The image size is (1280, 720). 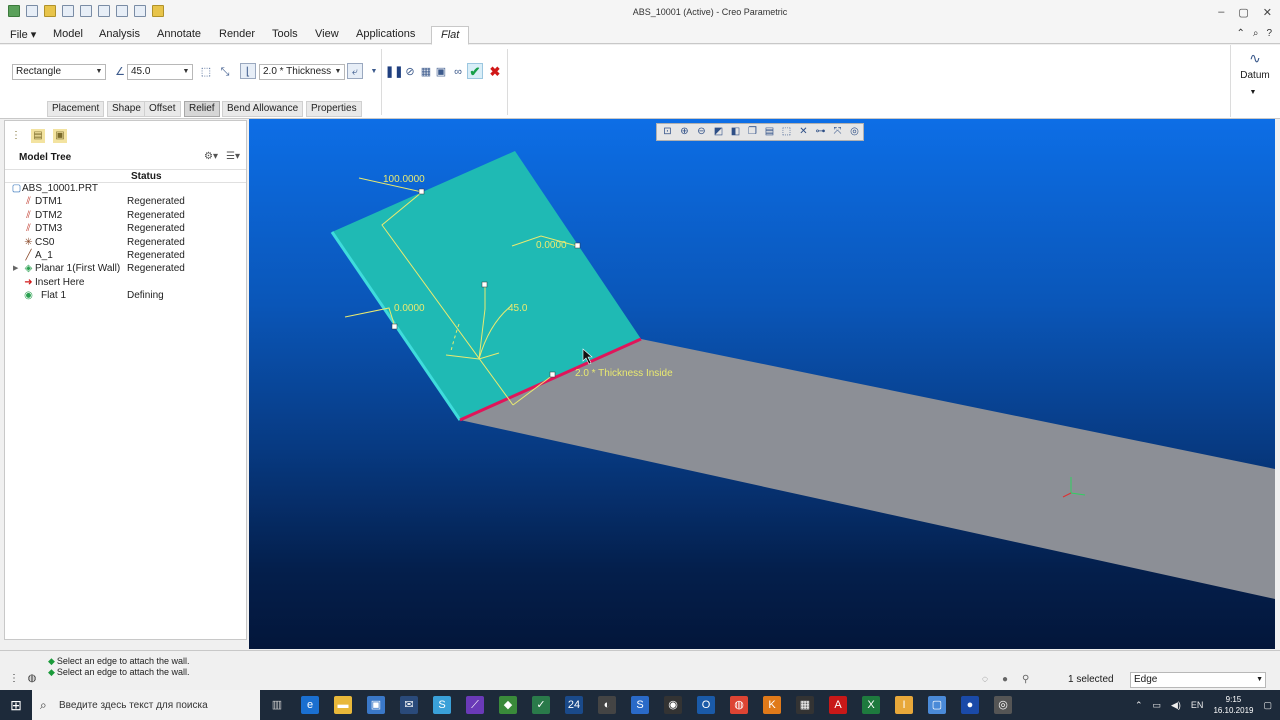 What do you see at coordinates (385, 34) in the screenshot?
I see `tab-applications: Applications` at bounding box center [385, 34].